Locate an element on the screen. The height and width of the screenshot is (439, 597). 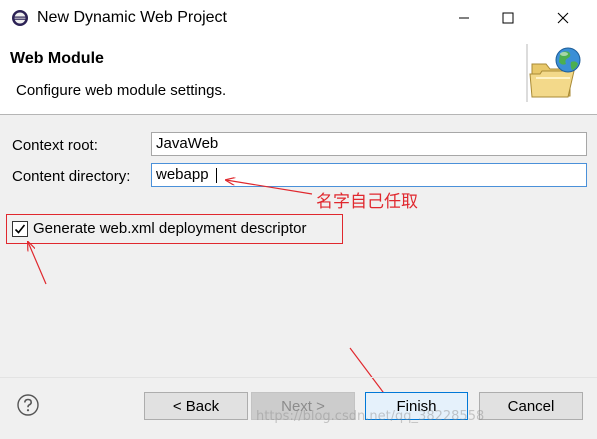
window-title: New Dynamic Web Project is located at coordinates (132, 17).